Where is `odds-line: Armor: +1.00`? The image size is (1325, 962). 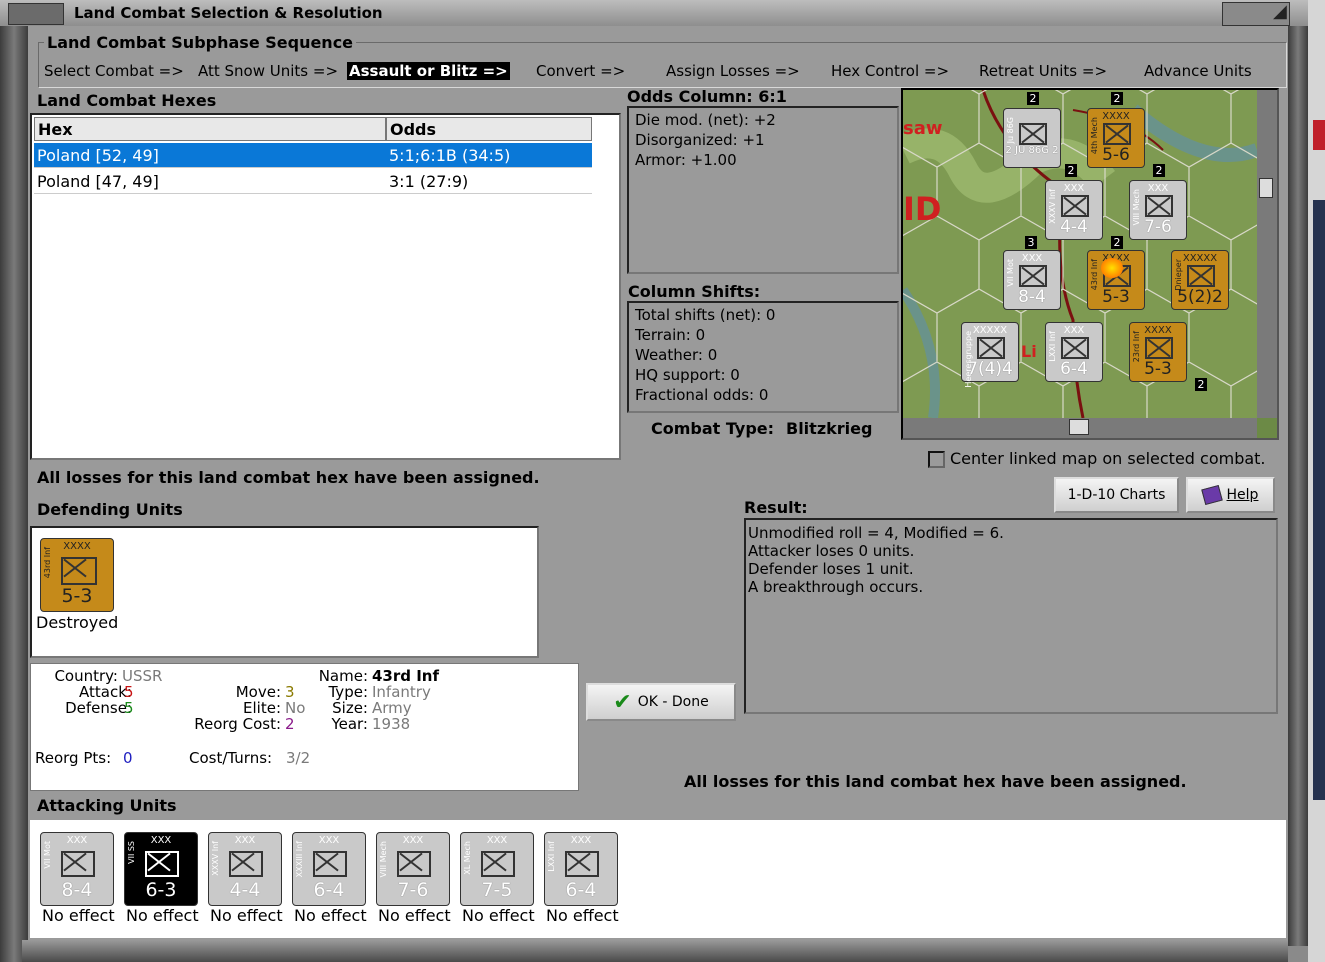 odds-line: Armor: +1.00 is located at coordinates (686, 160).